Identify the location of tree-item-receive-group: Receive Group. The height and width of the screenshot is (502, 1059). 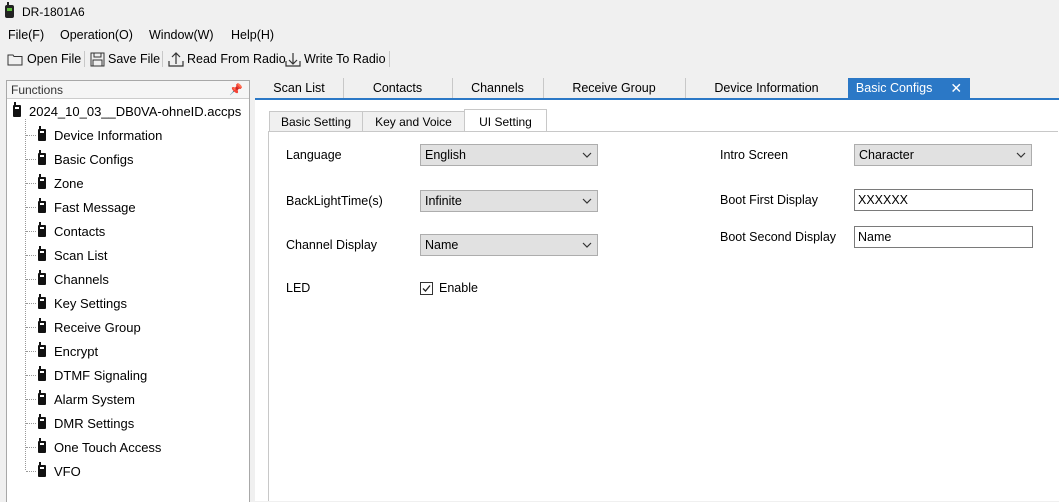
(89, 327).